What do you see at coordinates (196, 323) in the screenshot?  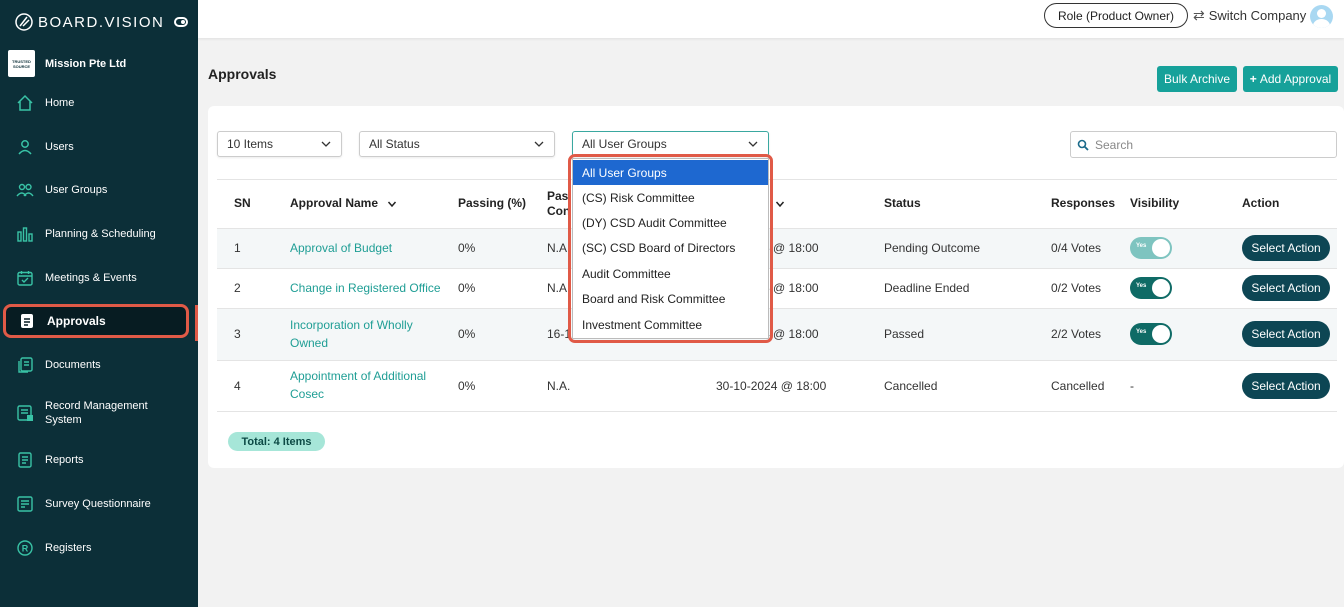 I see `active-nav-indicator` at bounding box center [196, 323].